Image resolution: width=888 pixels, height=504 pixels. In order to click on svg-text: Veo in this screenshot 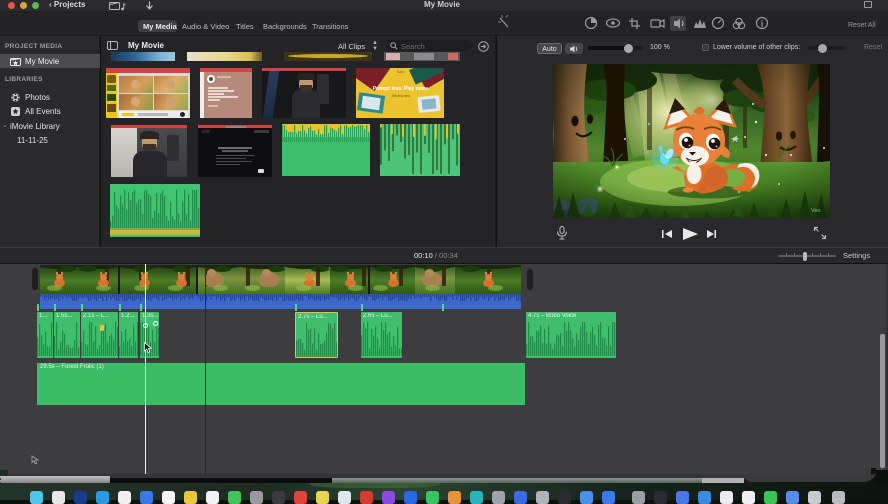, I will do `click(815, 211)`.